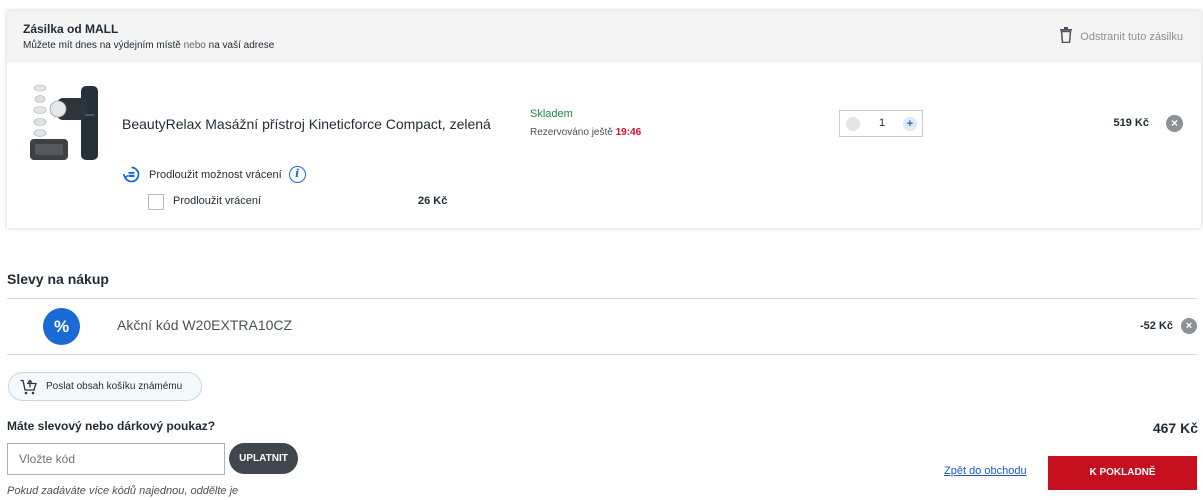 This screenshot has height=500, width=1203. What do you see at coordinates (29, 387) in the screenshot?
I see `cart-share-icon` at bounding box center [29, 387].